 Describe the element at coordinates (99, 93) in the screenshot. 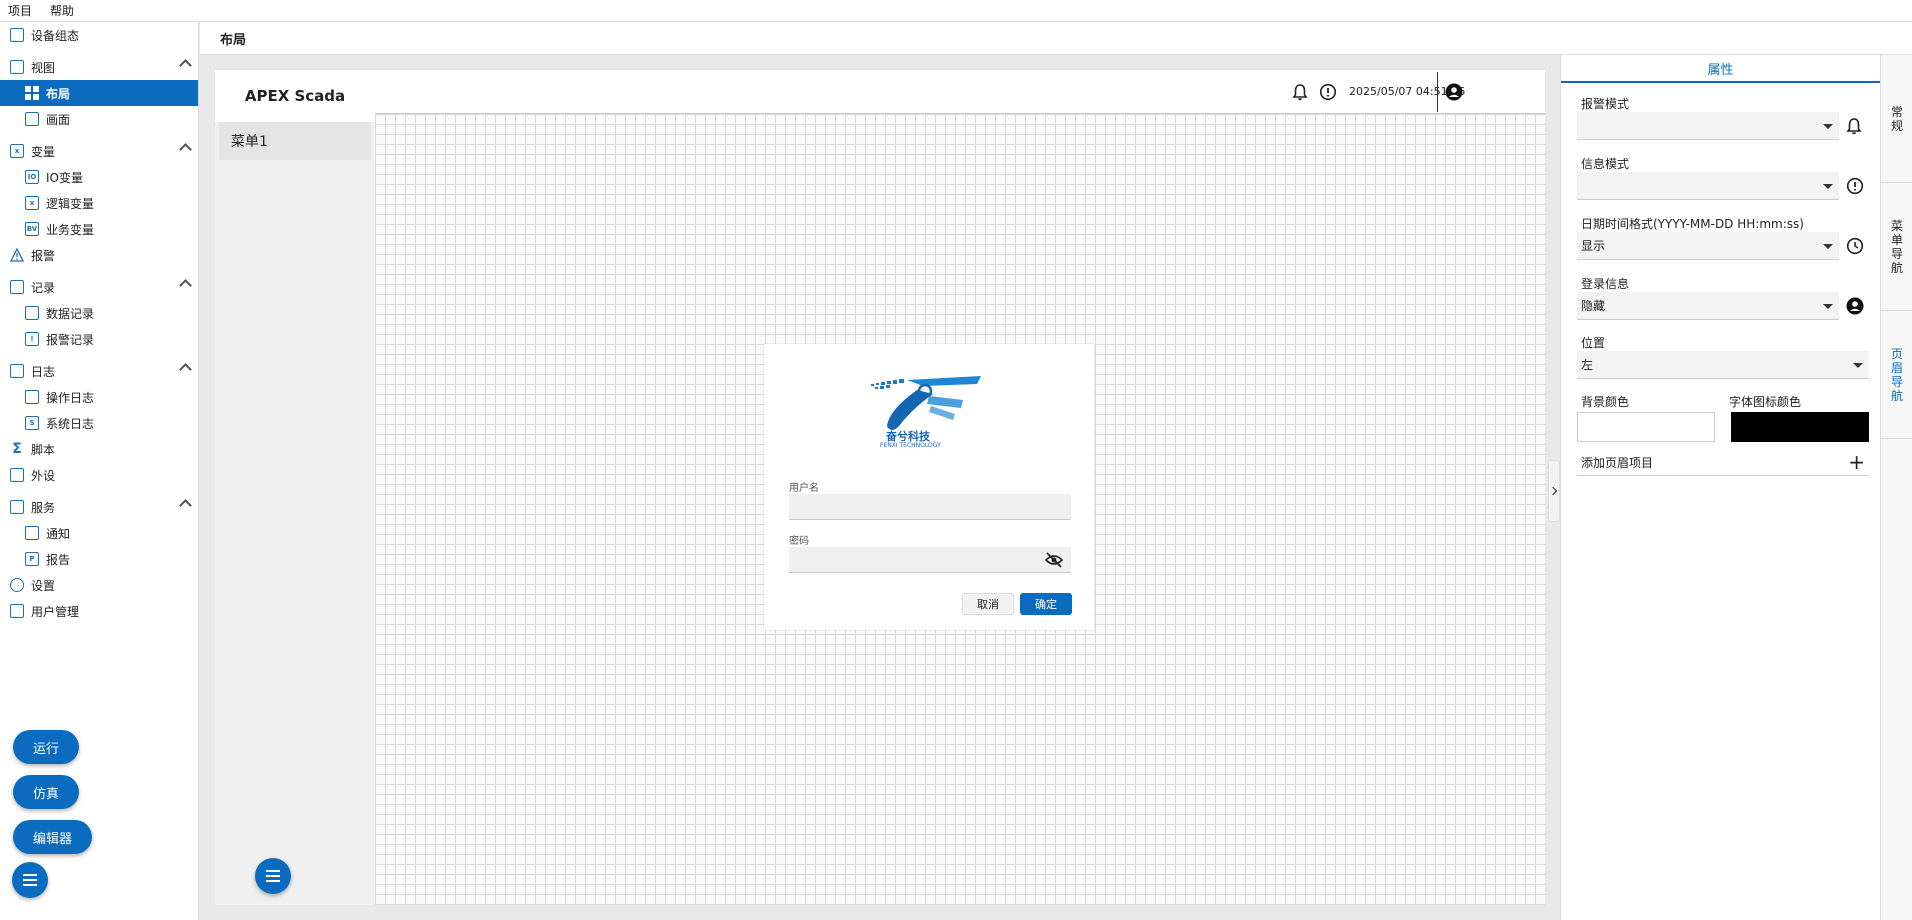

I see `sidebar-item-layout: 布局` at that location.